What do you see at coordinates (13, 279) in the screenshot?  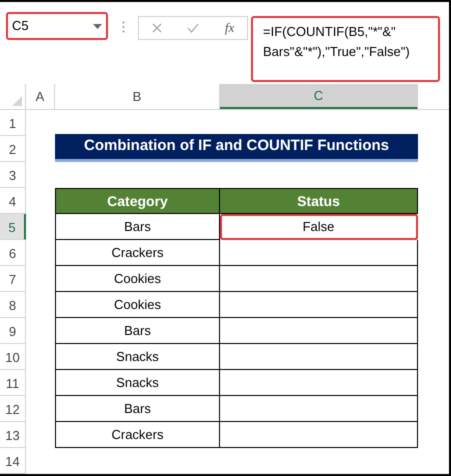 I see `row-header: 7` at bounding box center [13, 279].